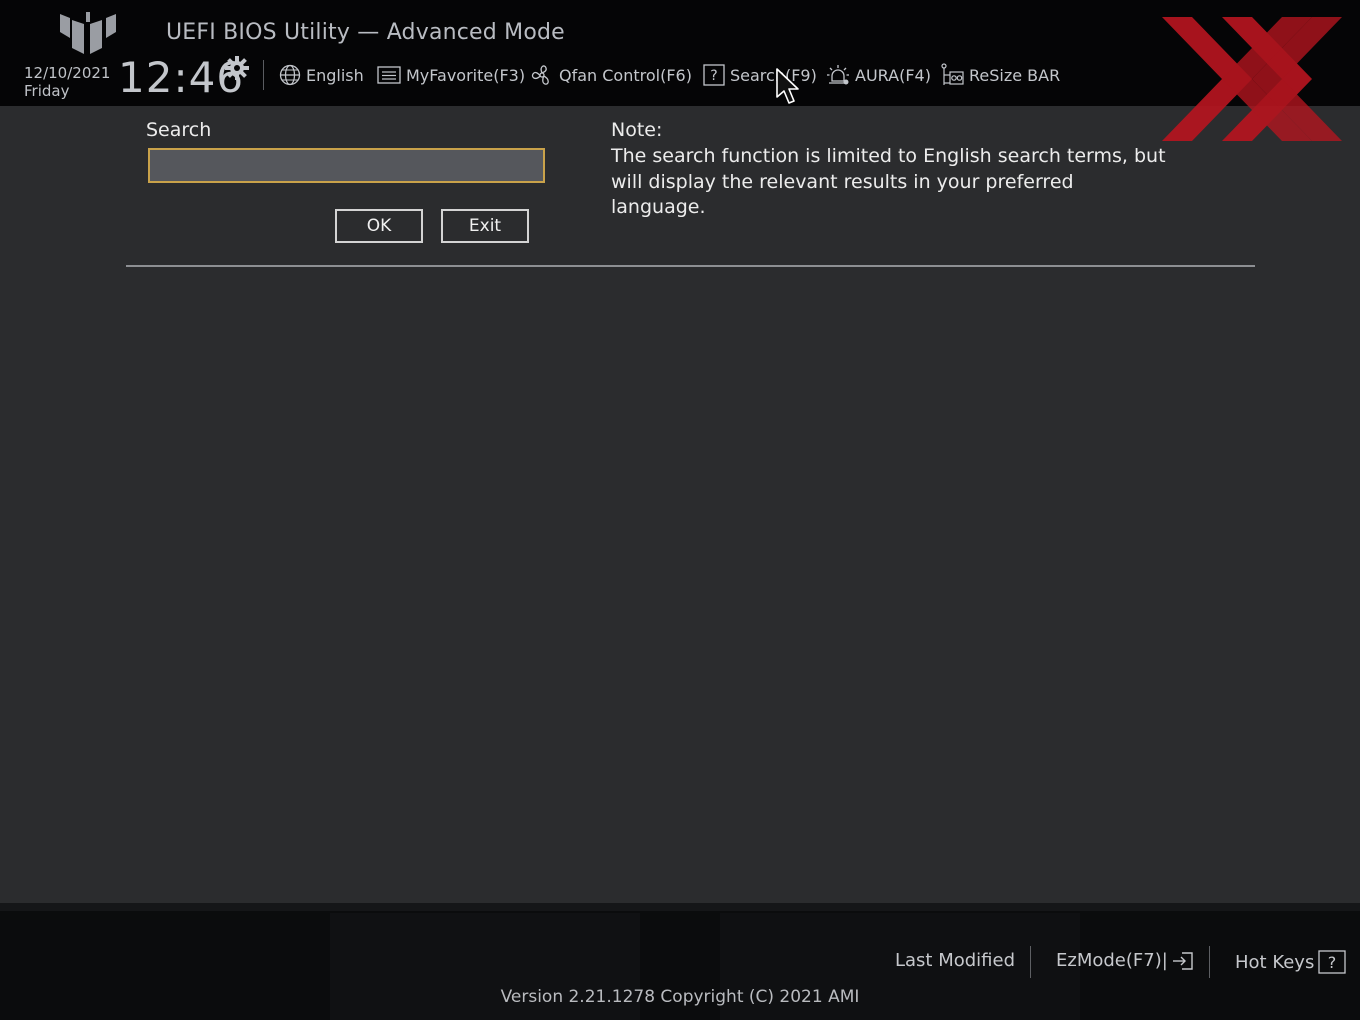  What do you see at coordinates (625, 75) in the screenshot?
I see `nav-qfan-label: Qfan Control(F6)` at bounding box center [625, 75].